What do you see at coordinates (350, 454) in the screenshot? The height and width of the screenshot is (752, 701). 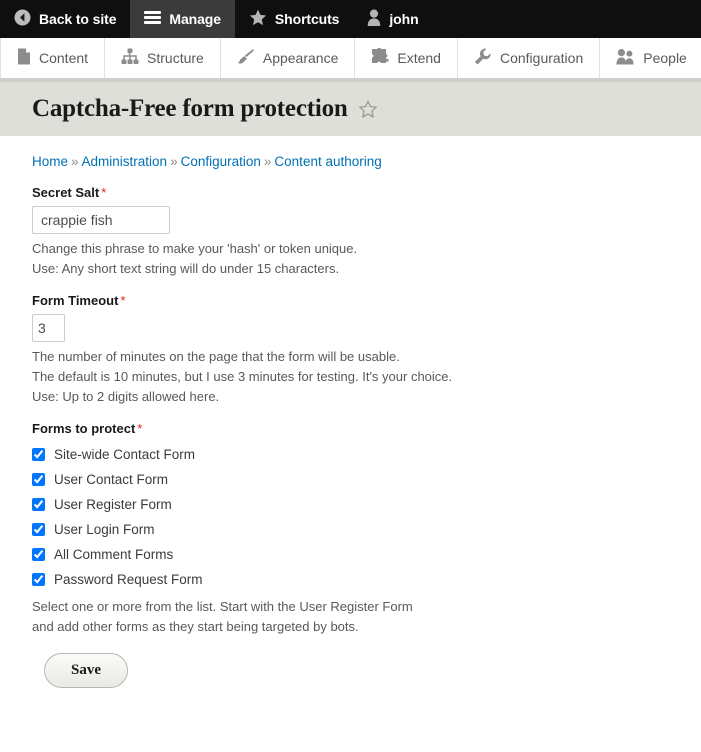 I see `checkbox-row: Site-wide Contact Form` at bounding box center [350, 454].